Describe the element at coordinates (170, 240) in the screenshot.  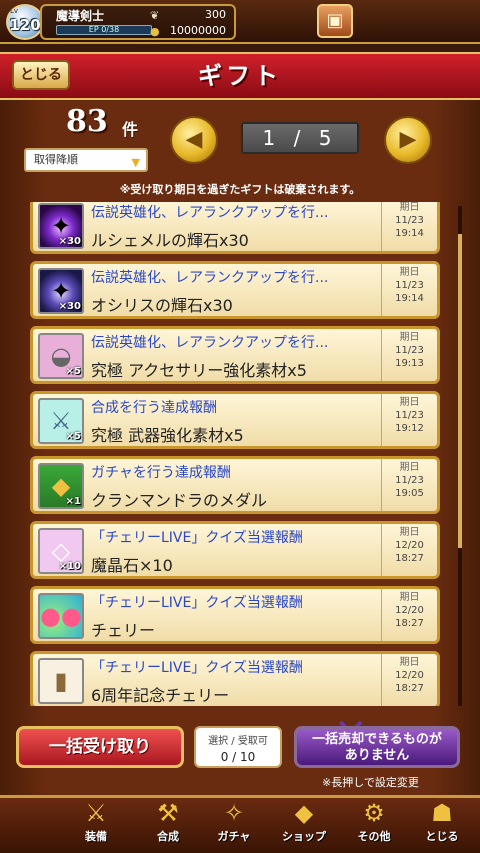
I see `gift-item: ルシェメルの輝石x30` at that location.